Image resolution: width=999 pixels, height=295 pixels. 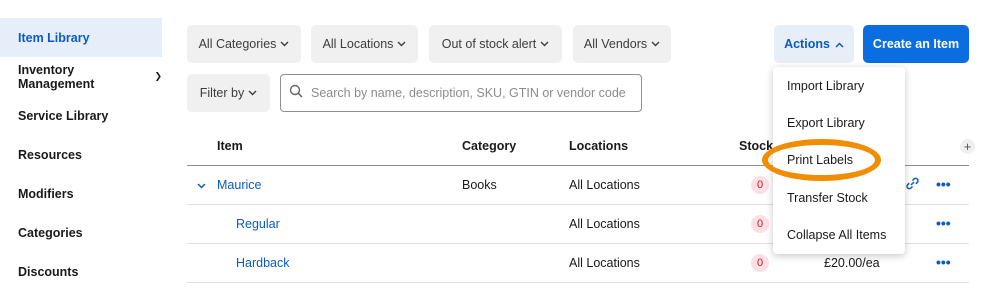 What do you see at coordinates (826, 123) in the screenshot?
I see `menu-item-export-library: Export Library` at bounding box center [826, 123].